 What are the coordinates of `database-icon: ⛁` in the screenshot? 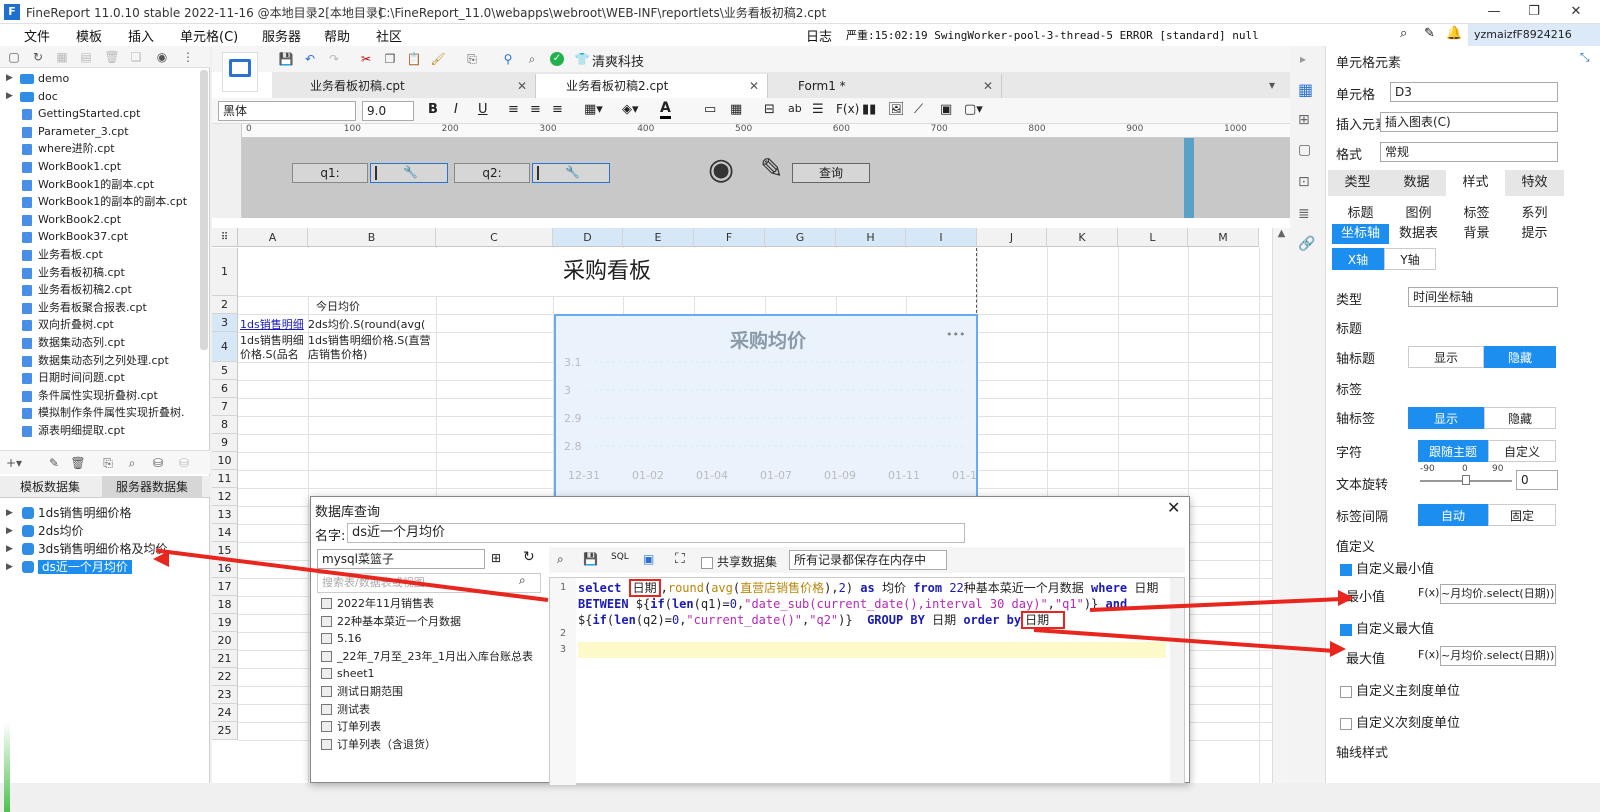 It's located at (158, 463).